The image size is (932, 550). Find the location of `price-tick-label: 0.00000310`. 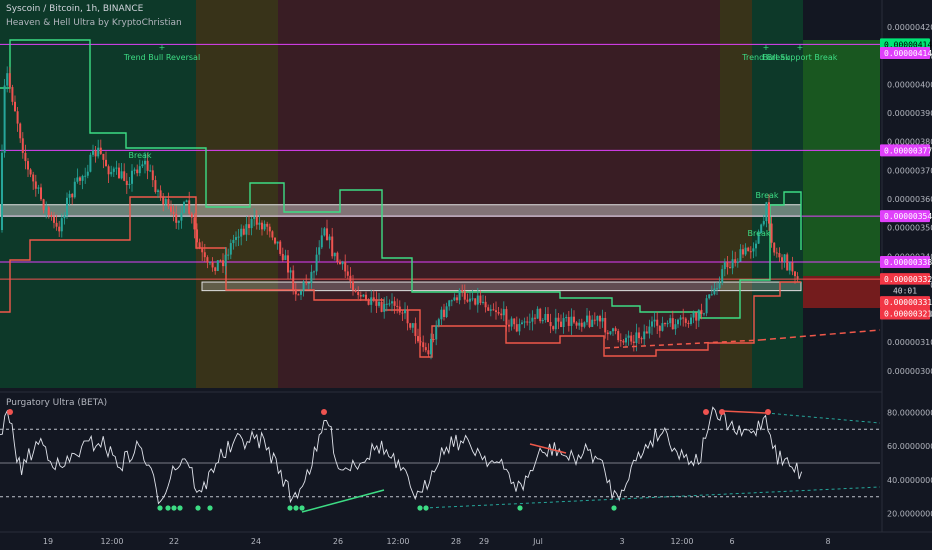

price-tick-label: 0.00000310 is located at coordinates (909, 342).